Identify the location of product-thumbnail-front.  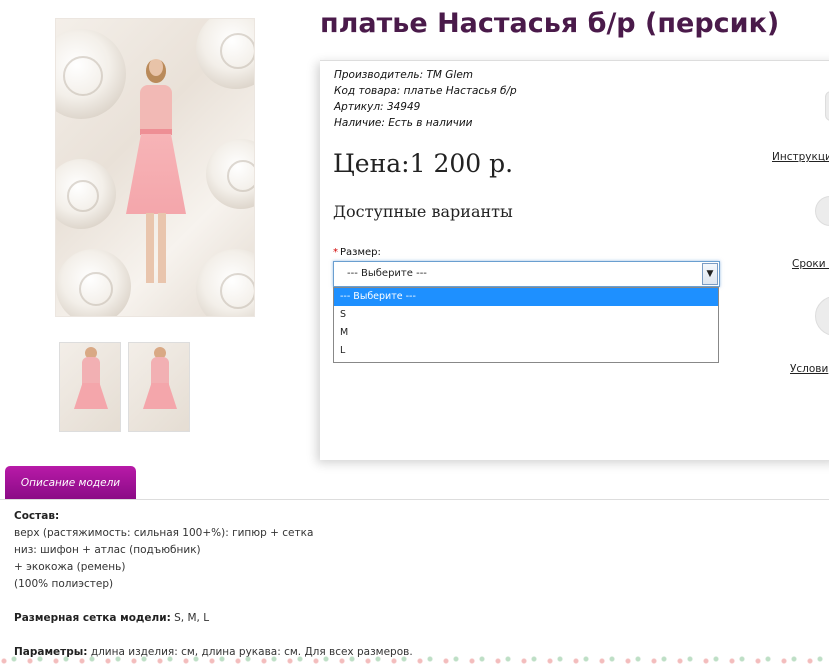
(90, 387).